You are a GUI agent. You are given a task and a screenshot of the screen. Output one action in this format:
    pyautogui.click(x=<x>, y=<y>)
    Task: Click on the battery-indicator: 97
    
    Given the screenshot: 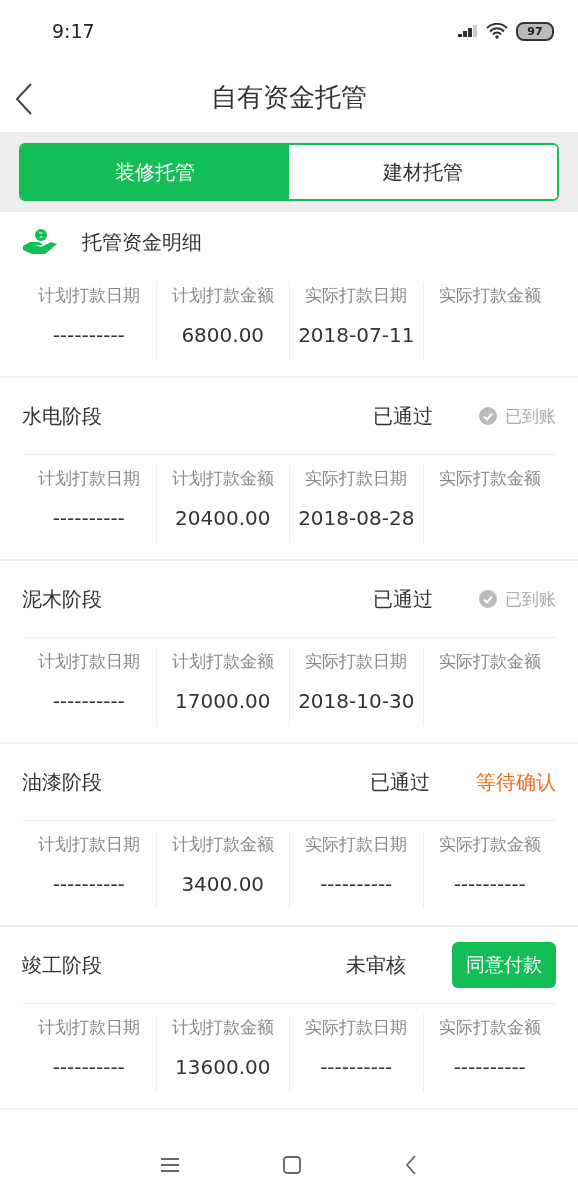 What is the action you would take?
    pyautogui.click(x=535, y=31)
    